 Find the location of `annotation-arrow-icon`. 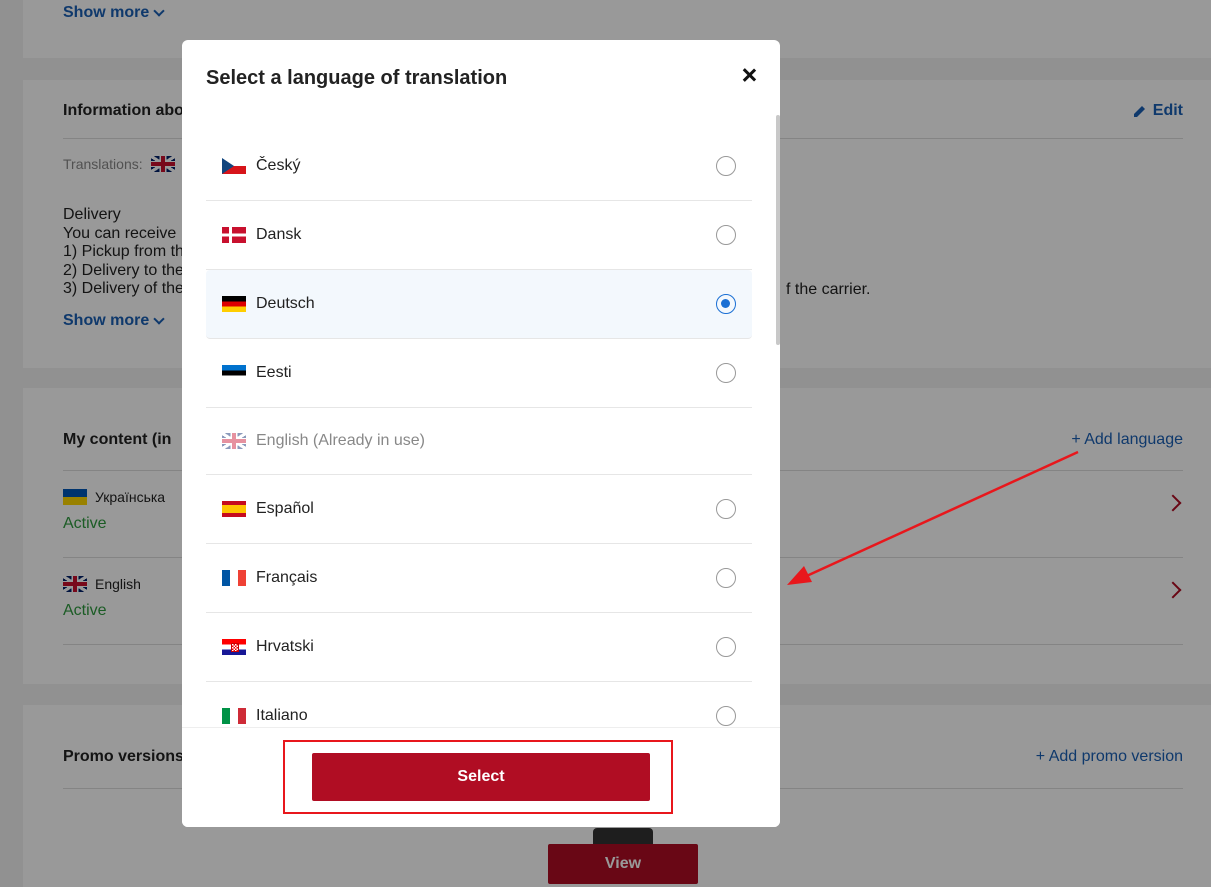

annotation-arrow-icon is located at coordinates (933, 517).